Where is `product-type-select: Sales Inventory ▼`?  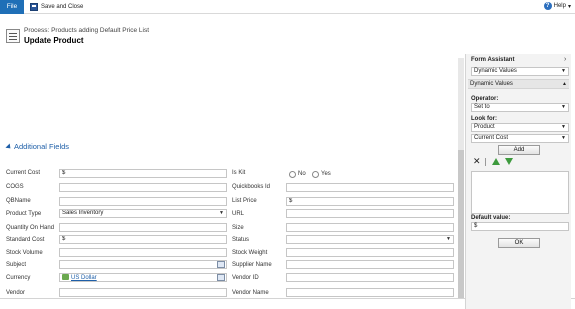 product-type-select: Sales Inventory ▼ is located at coordinates (143, 213).